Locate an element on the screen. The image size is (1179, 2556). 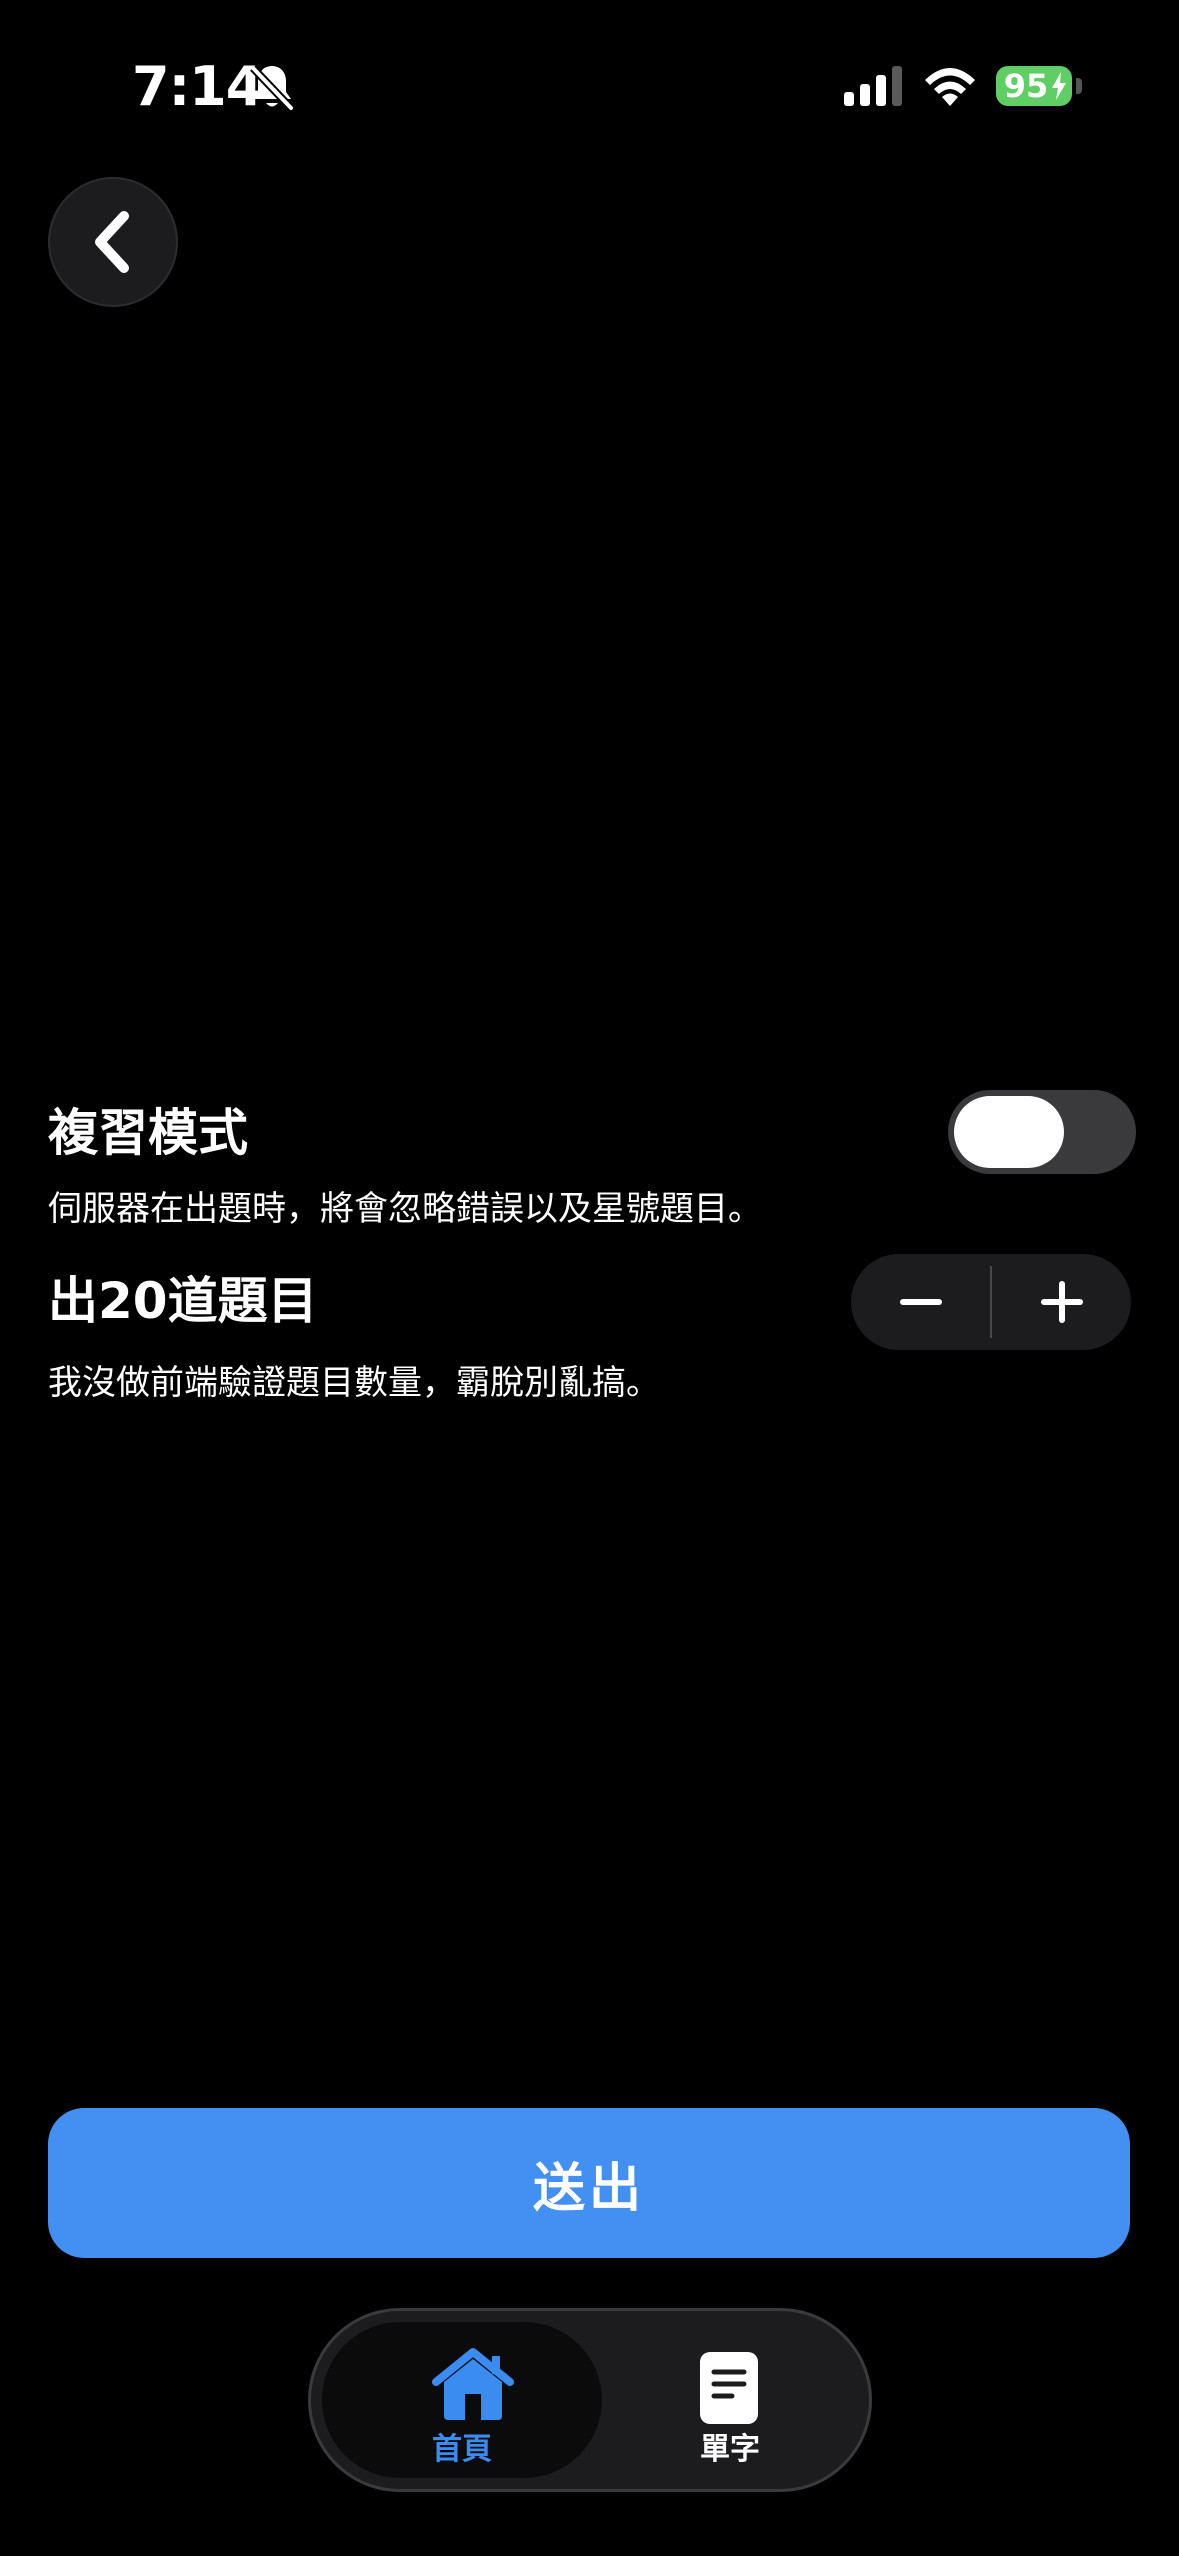
question-count-stepper is located at coordinates (991, 1302).